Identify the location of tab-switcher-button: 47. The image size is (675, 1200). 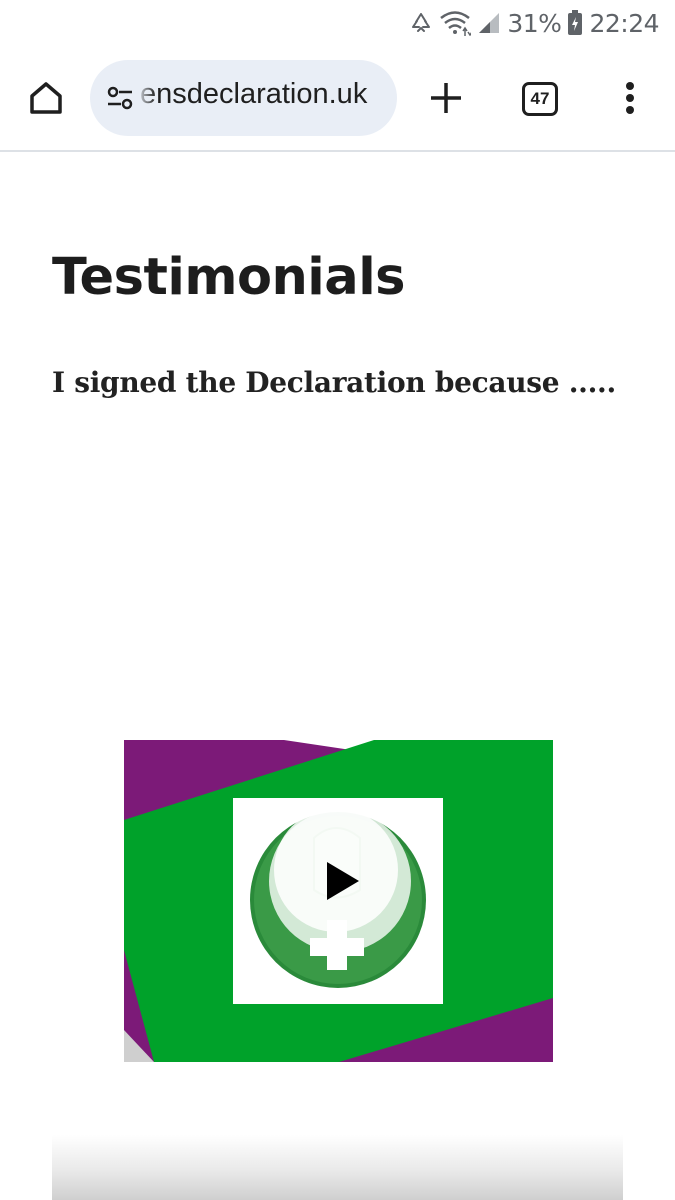
(540, 99).